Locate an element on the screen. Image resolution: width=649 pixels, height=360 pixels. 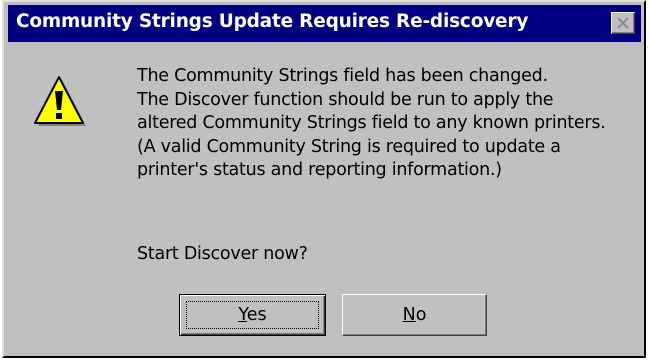
close-icon is located at coordinates (623, 23).